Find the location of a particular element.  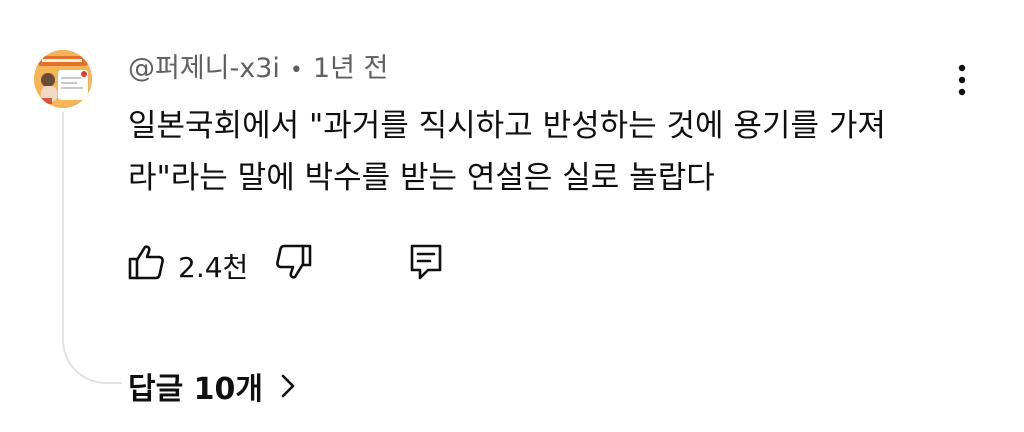

view-replies-button: 답글 10개 is located at coordinates (212, 386).